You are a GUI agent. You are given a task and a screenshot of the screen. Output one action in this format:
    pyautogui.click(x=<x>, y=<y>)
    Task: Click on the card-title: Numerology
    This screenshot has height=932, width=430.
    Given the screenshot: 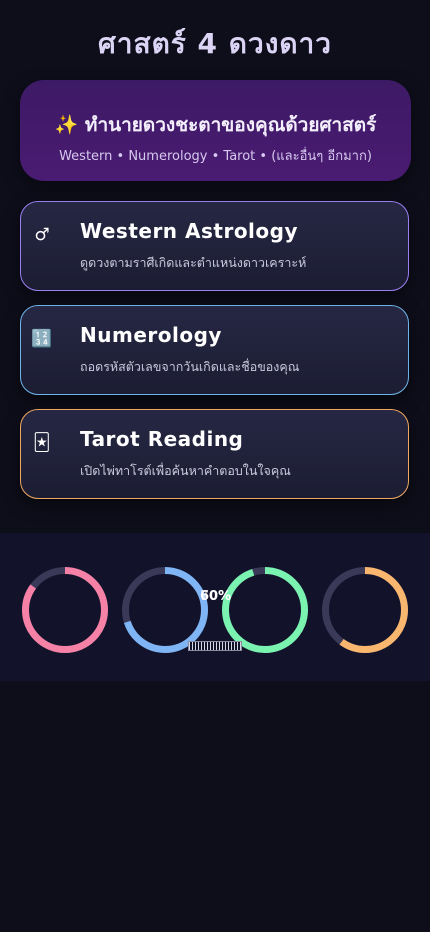 What is the action you would take?
    pyautogui.click(x=151, y=335)
    